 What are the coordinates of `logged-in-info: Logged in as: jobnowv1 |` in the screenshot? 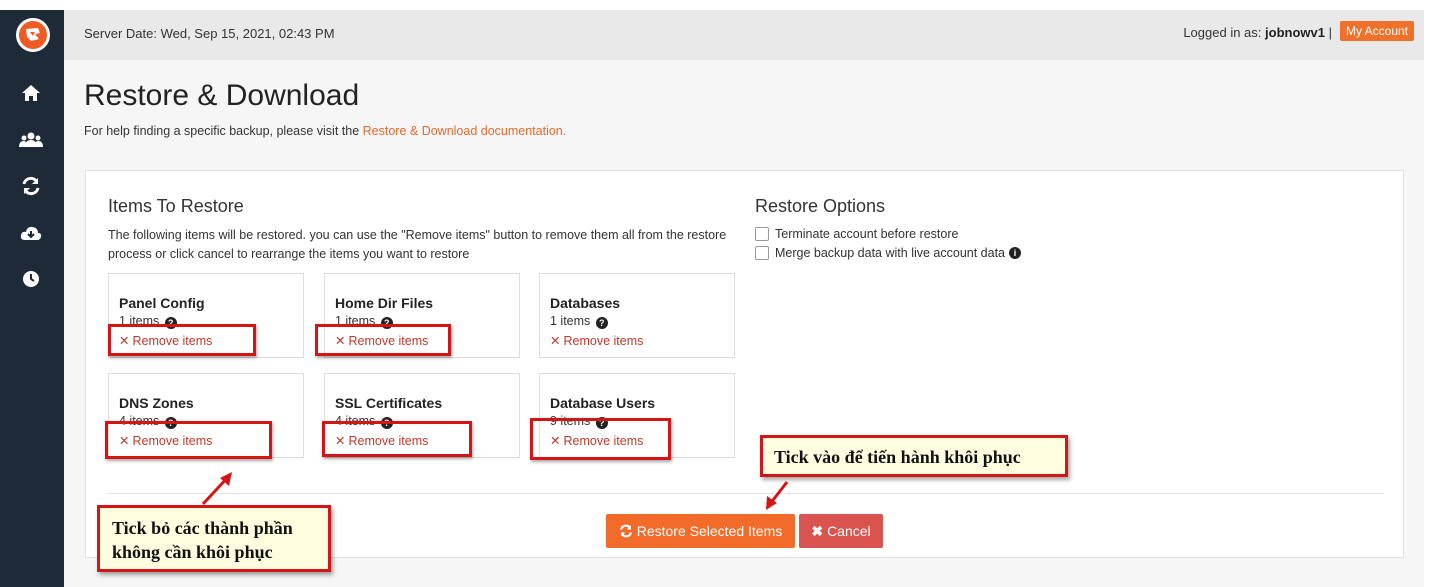 It's located at (1257, 32).